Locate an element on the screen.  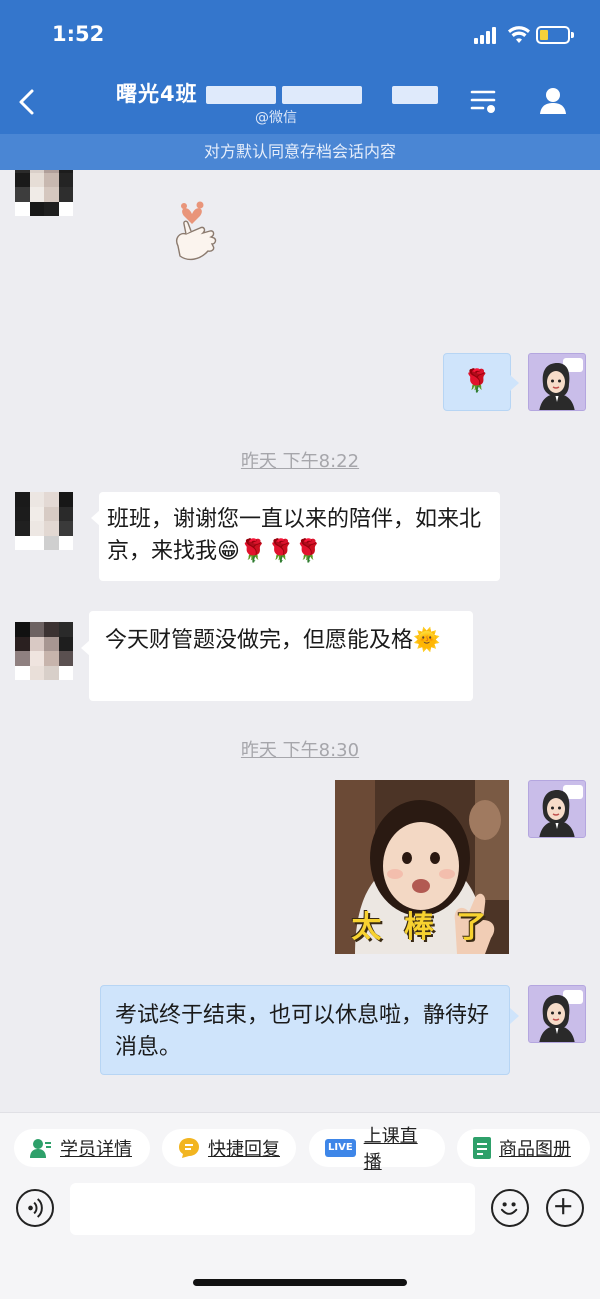
battery-icon is located at coordinates (555, 35).